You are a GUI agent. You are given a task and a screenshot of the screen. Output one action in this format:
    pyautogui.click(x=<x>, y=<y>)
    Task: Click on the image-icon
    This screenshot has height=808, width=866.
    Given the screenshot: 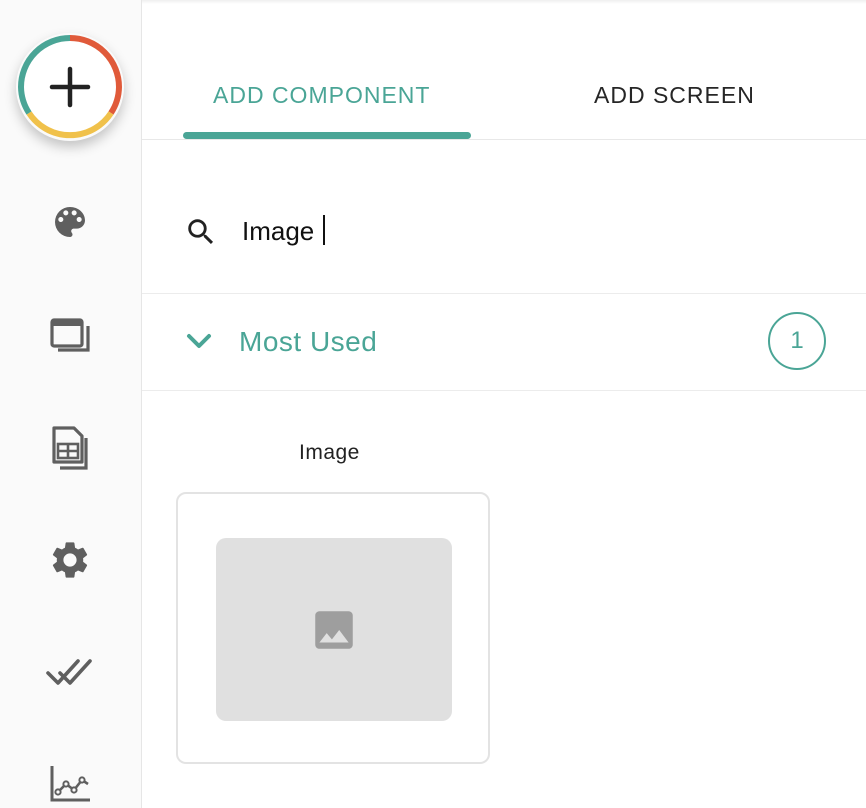 What is the action you would take?
    pyautogui.click(x=334, y=629)
    